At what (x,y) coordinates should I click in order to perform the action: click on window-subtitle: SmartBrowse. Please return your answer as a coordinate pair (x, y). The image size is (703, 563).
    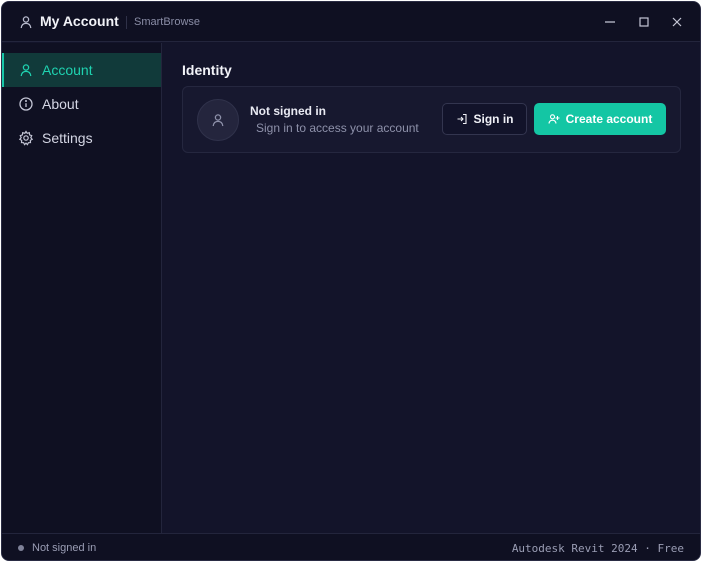
    Looking at the image, I should click on (167, 22).